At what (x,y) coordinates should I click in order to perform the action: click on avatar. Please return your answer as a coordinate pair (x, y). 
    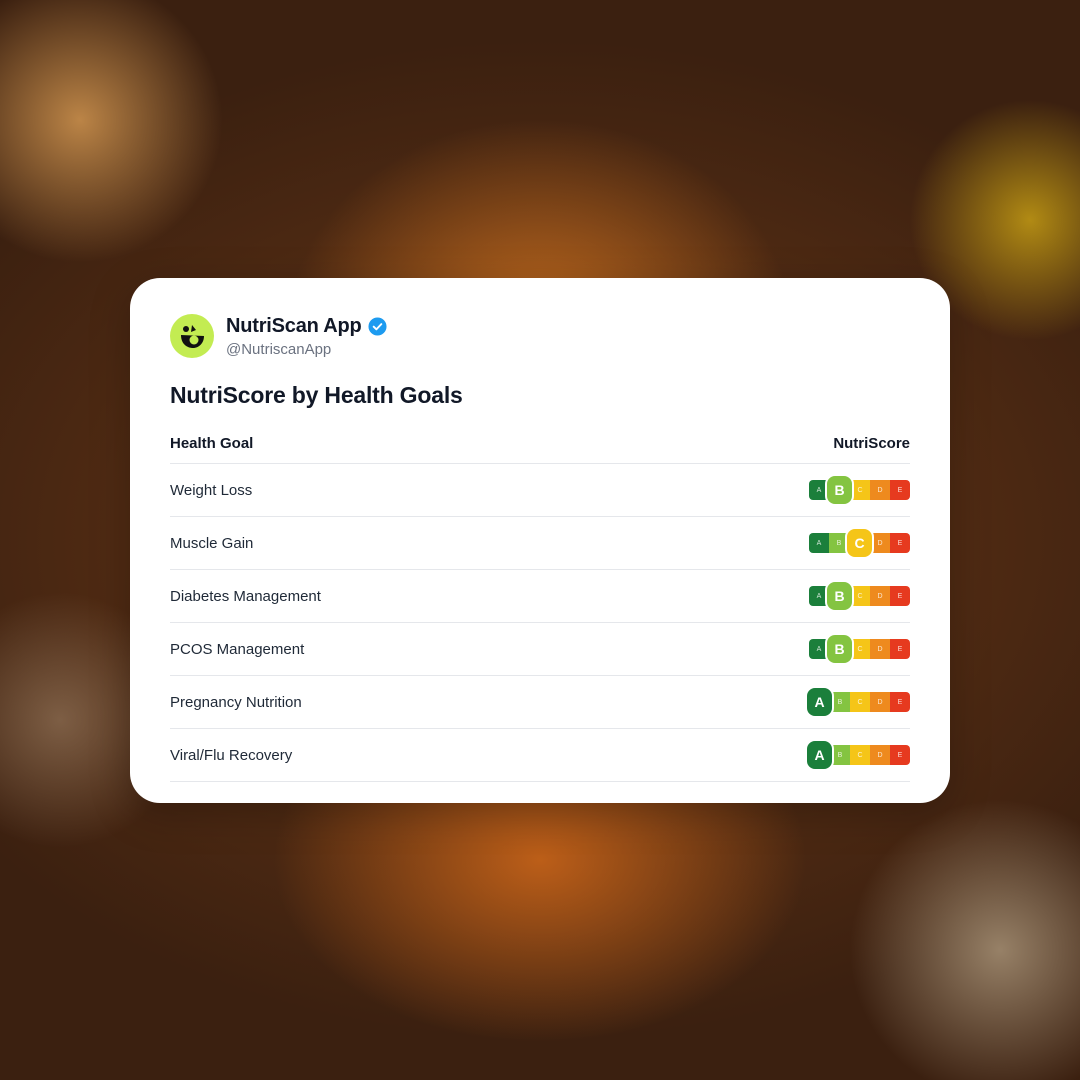
    Looking at the image, I should click on (192, 336).